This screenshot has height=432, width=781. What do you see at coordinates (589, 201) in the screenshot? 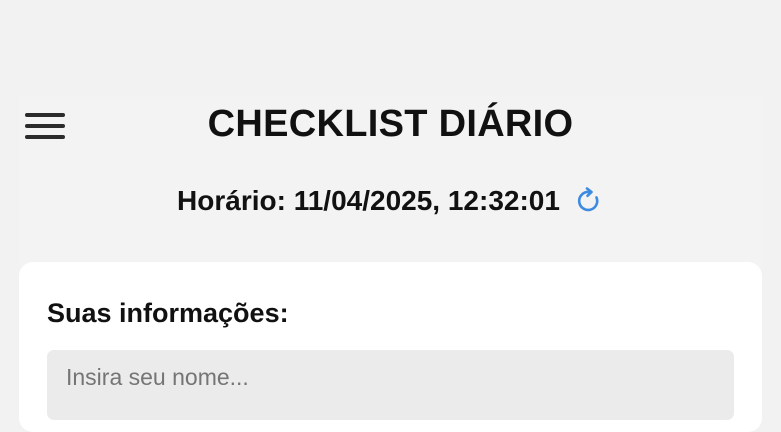
I see `refresh-icon` at bounding box center [589, 201].